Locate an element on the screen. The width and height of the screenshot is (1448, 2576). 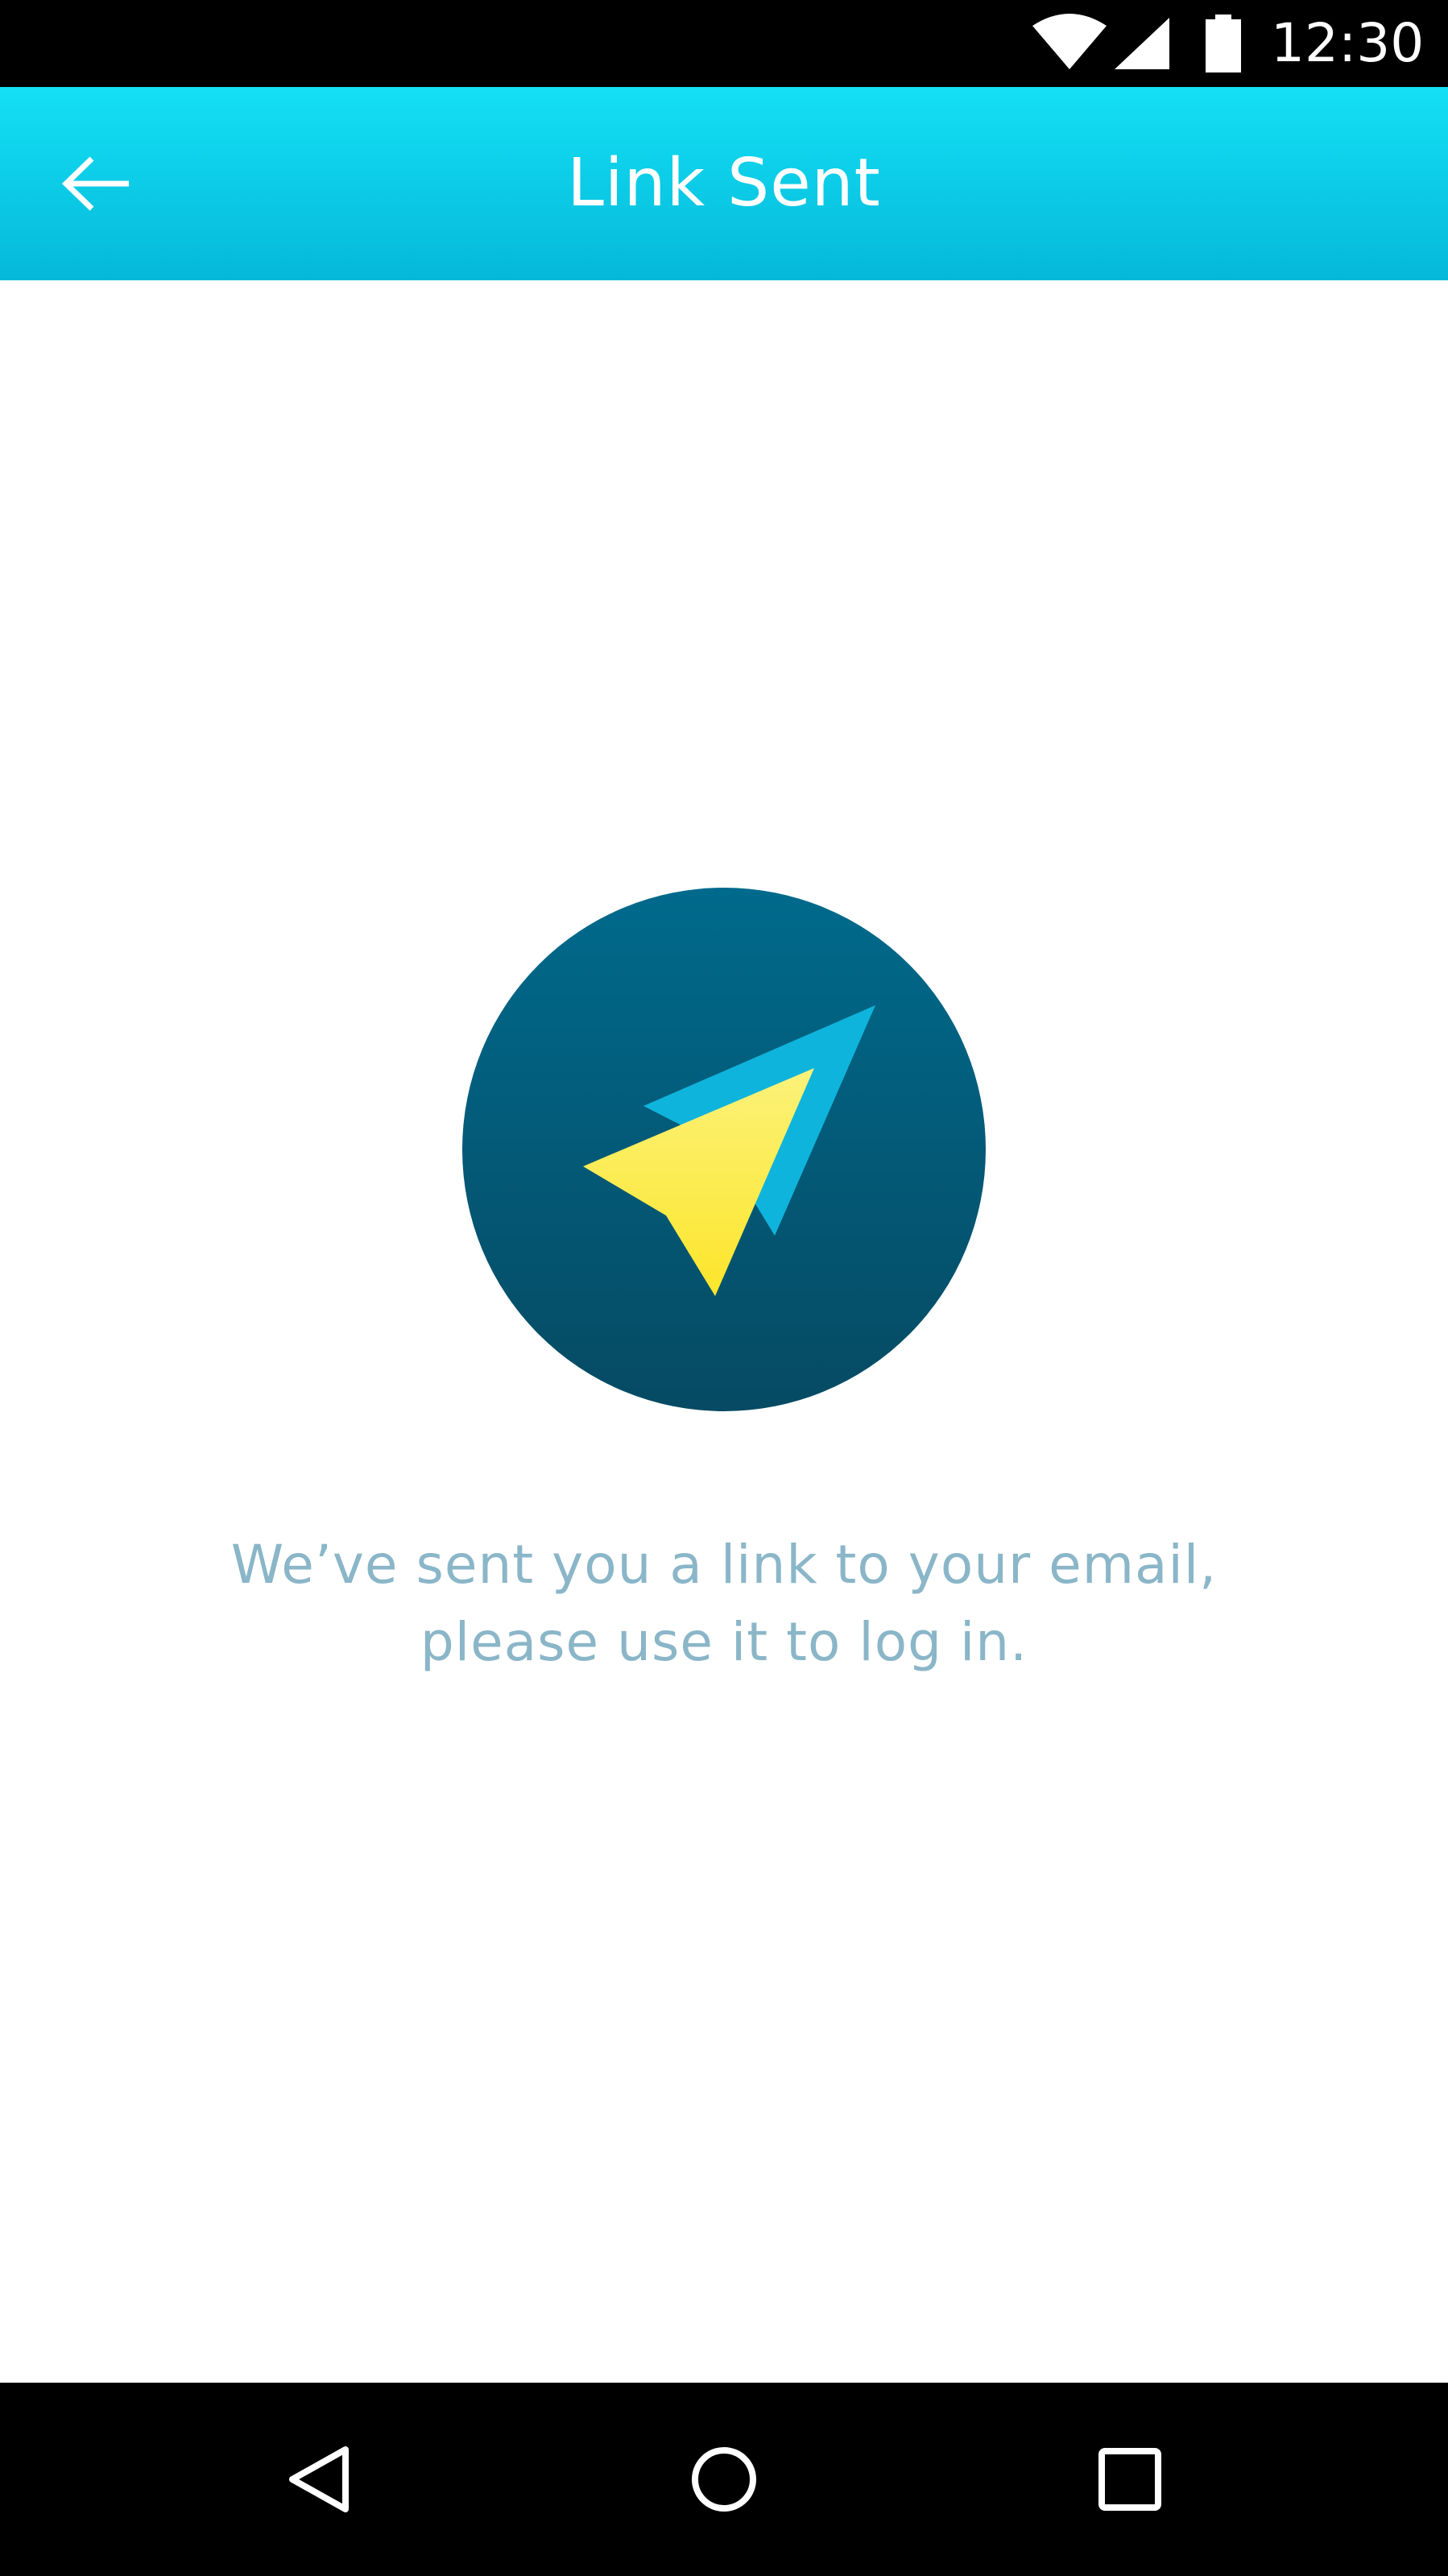
message-line-1: We’ve sent you a link to your email, is located at coordinates (724, 1565).